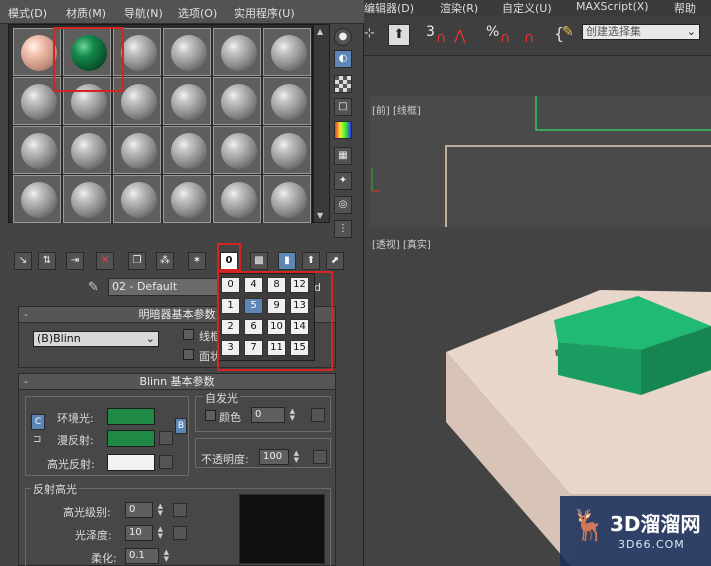 This screenshot has width=711, height=566. I want to click on glossiness-map-button, so click(180, 533).